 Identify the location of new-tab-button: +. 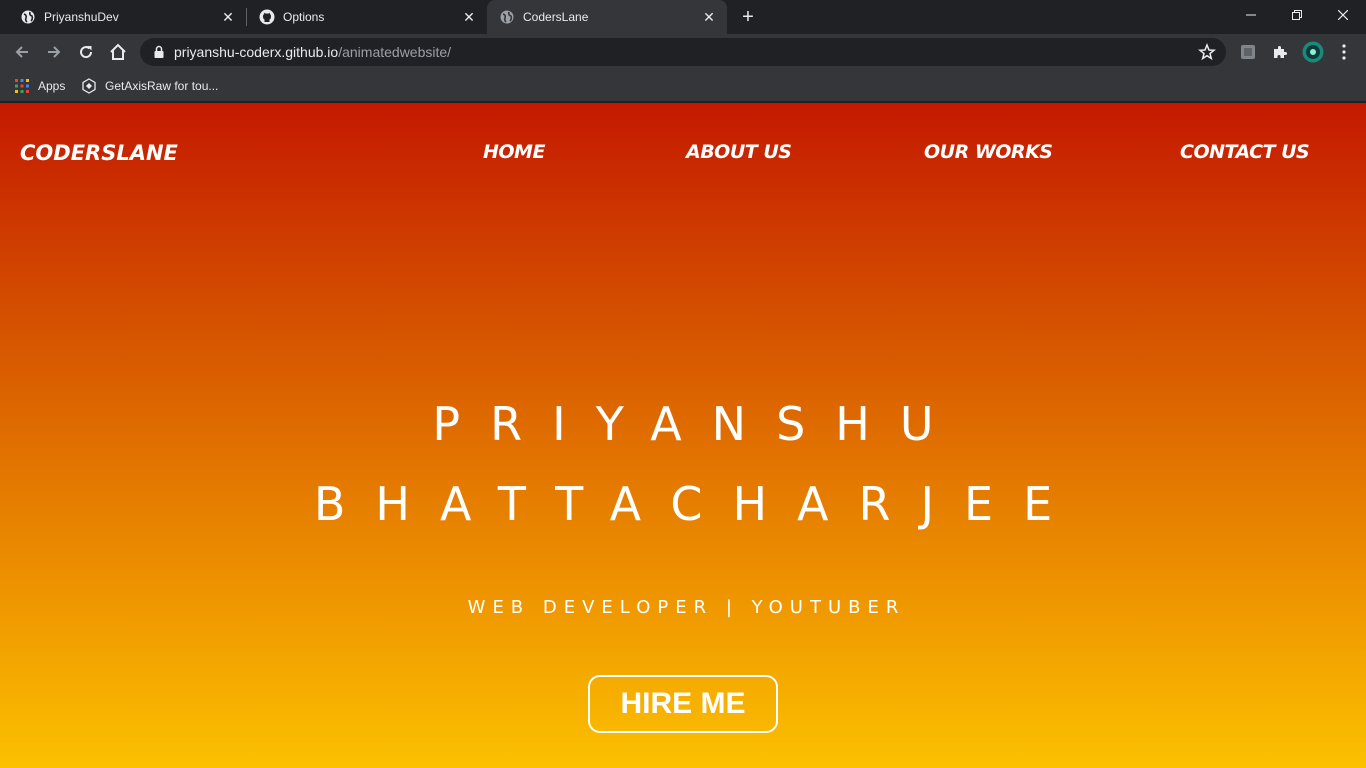
(748, 17).